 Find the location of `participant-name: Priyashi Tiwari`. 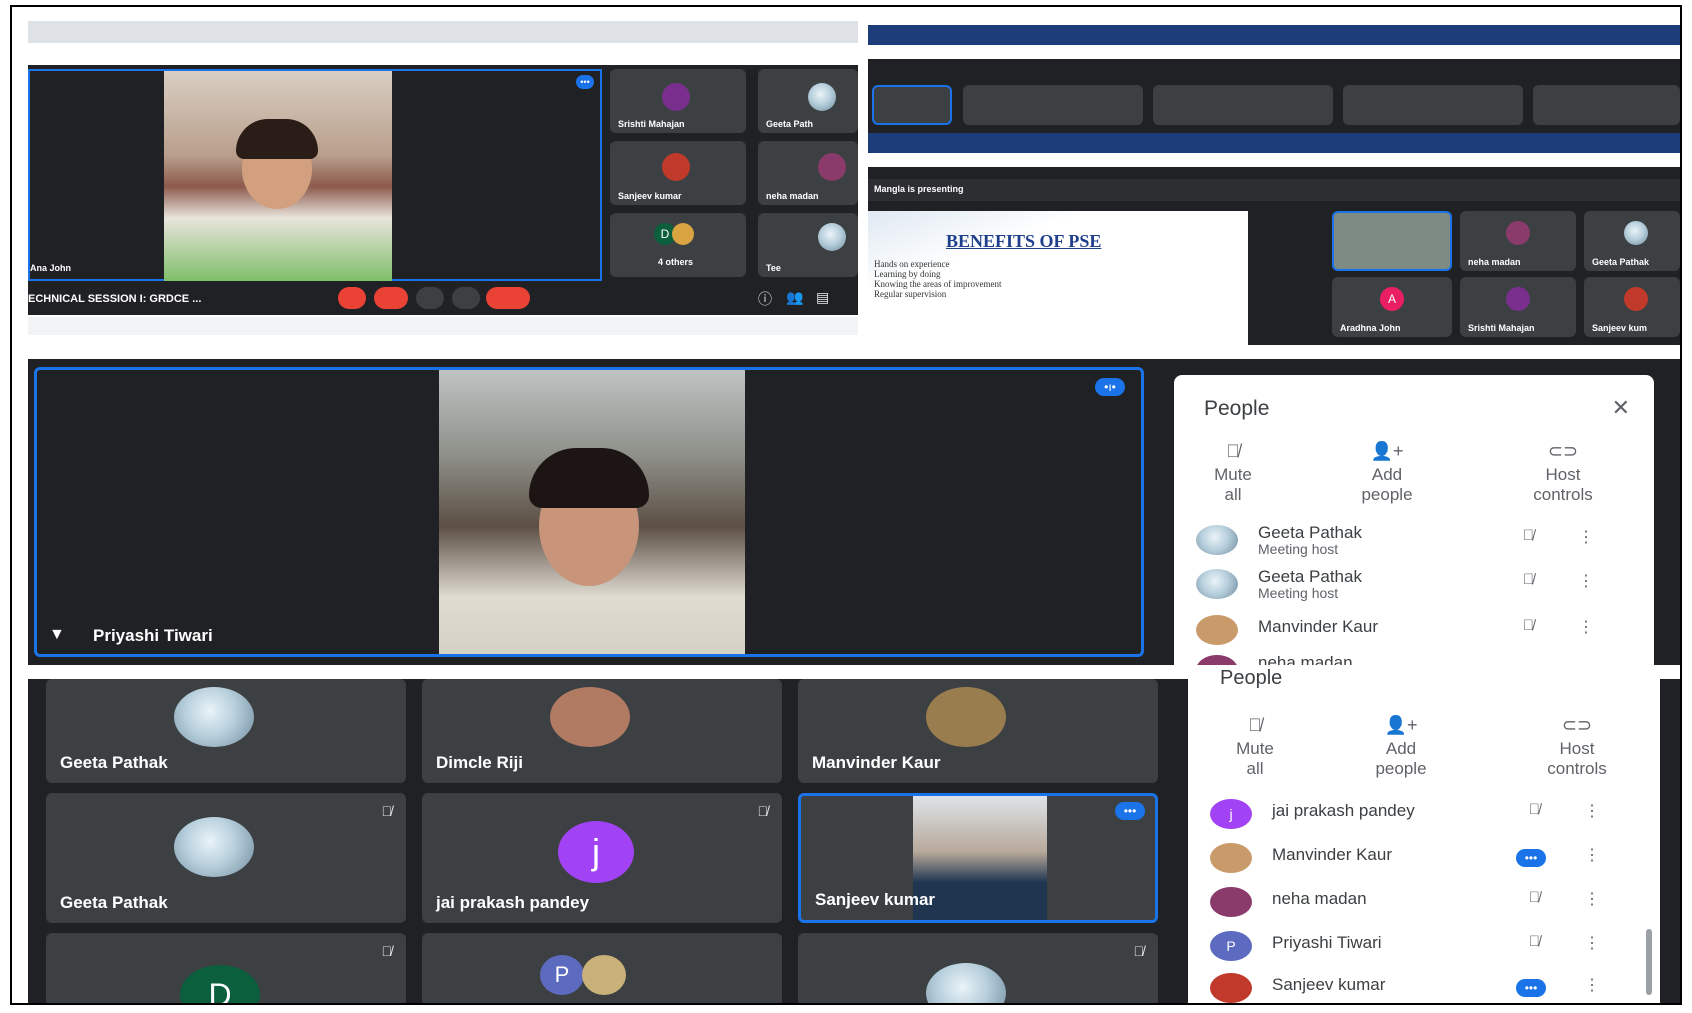

participant-name: Priyashi Tiwari is located at coordinates (1327, 942).